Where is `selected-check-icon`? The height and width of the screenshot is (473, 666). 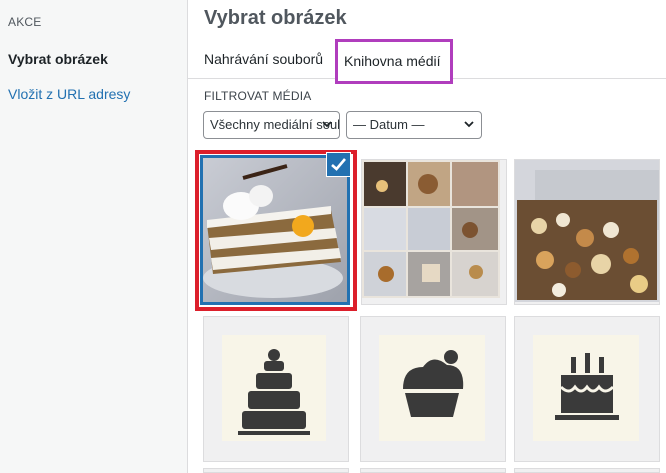 selected-check-icon is located at coordinates (338, 164).